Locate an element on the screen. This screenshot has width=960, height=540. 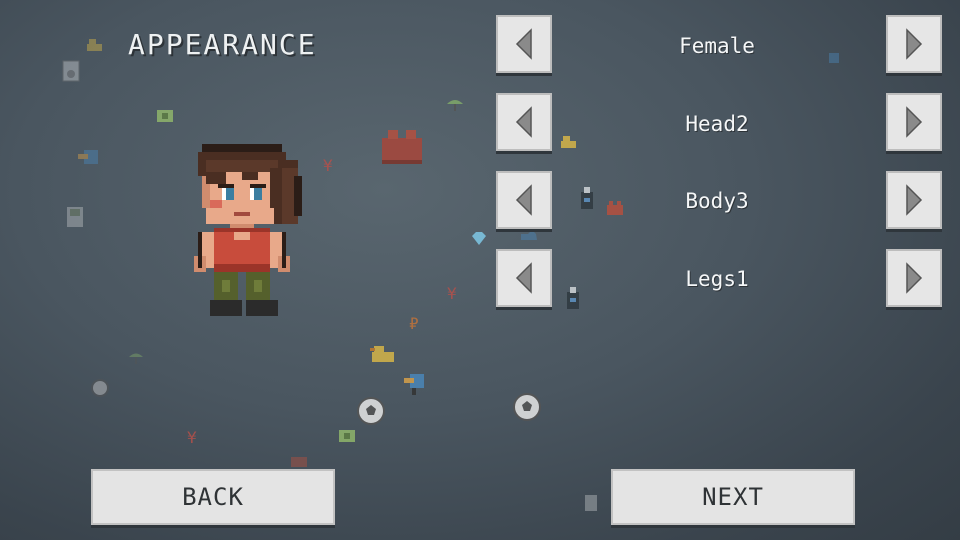
gender-prev-button is located at coordinates (524, 44).